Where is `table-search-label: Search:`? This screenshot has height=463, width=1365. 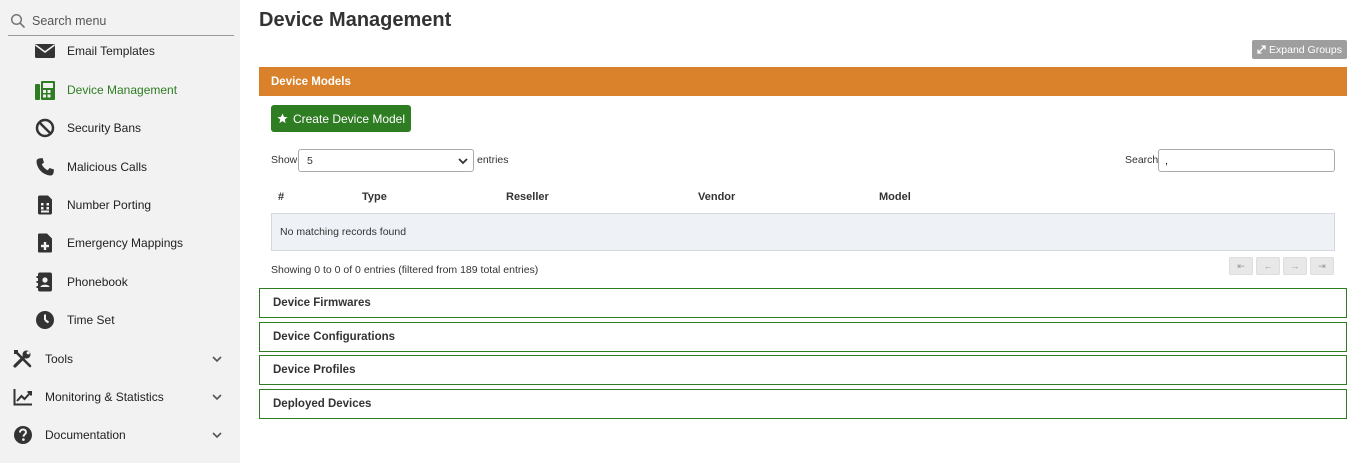
table-search-label: Search: is located at coordinates (1143, 160).